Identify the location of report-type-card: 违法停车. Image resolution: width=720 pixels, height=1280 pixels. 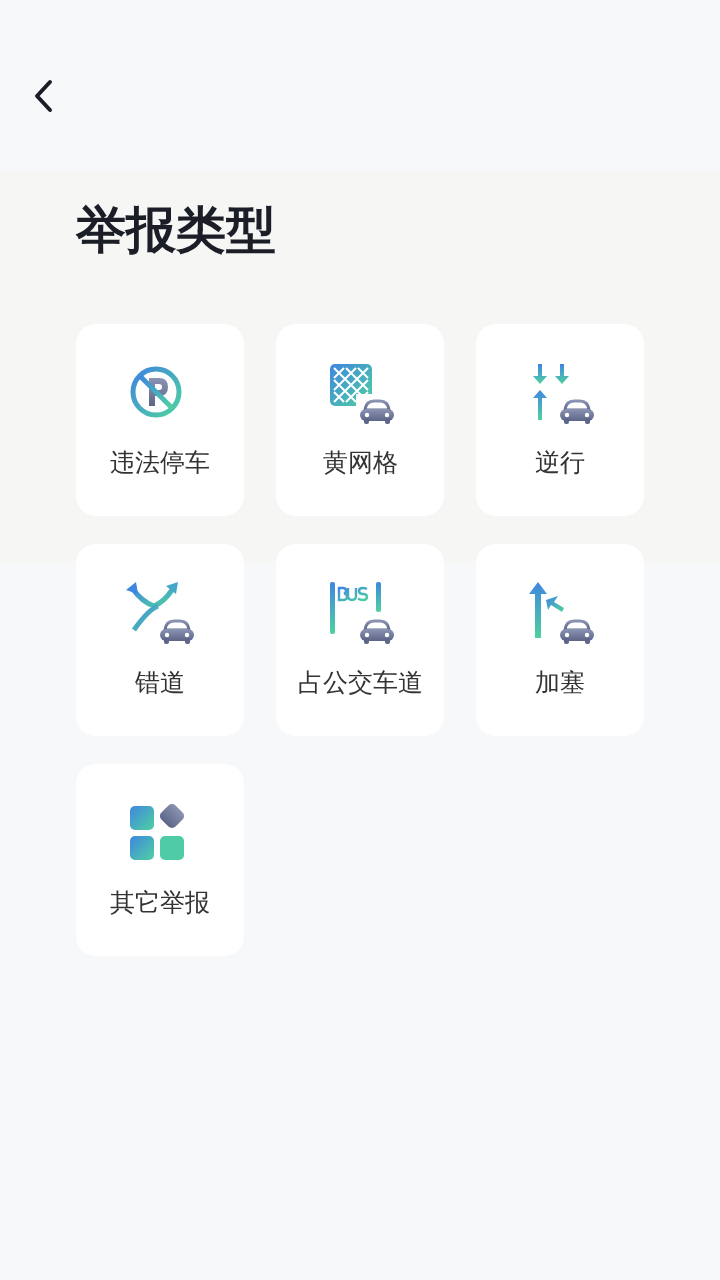
(160, 420).